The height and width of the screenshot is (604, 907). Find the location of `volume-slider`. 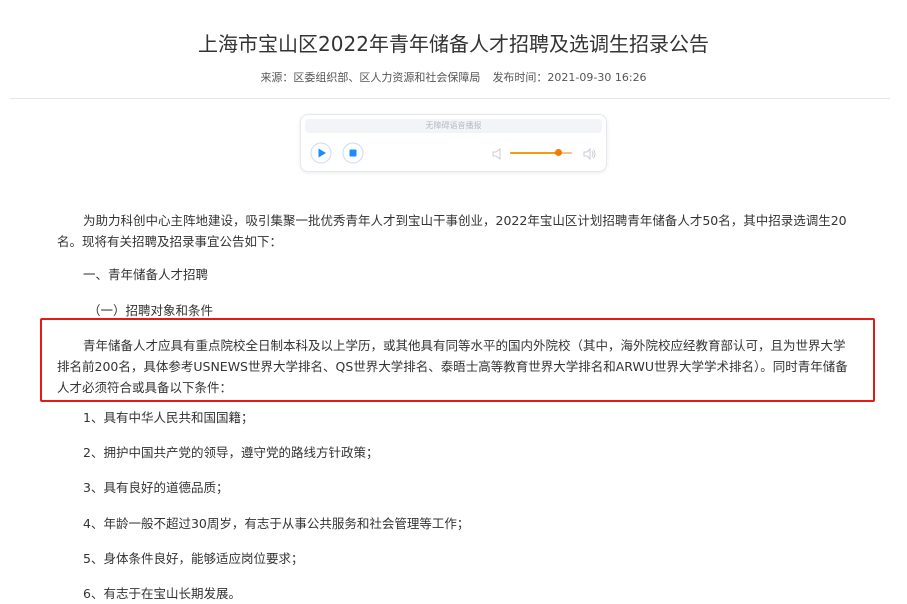

volume-slider is located at coordinates (541, 153).